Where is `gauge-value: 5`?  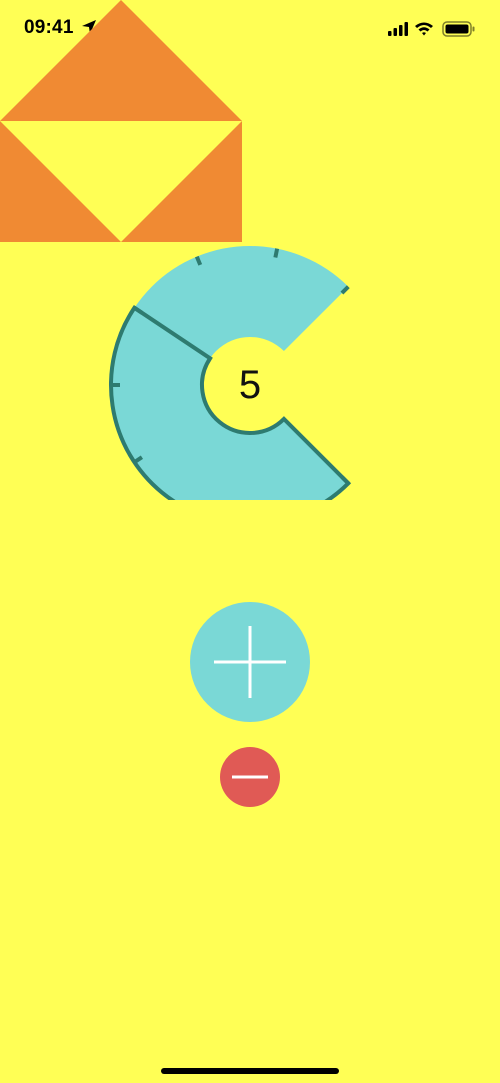 gauge-value: 5 is located at coordinates (250, 385).